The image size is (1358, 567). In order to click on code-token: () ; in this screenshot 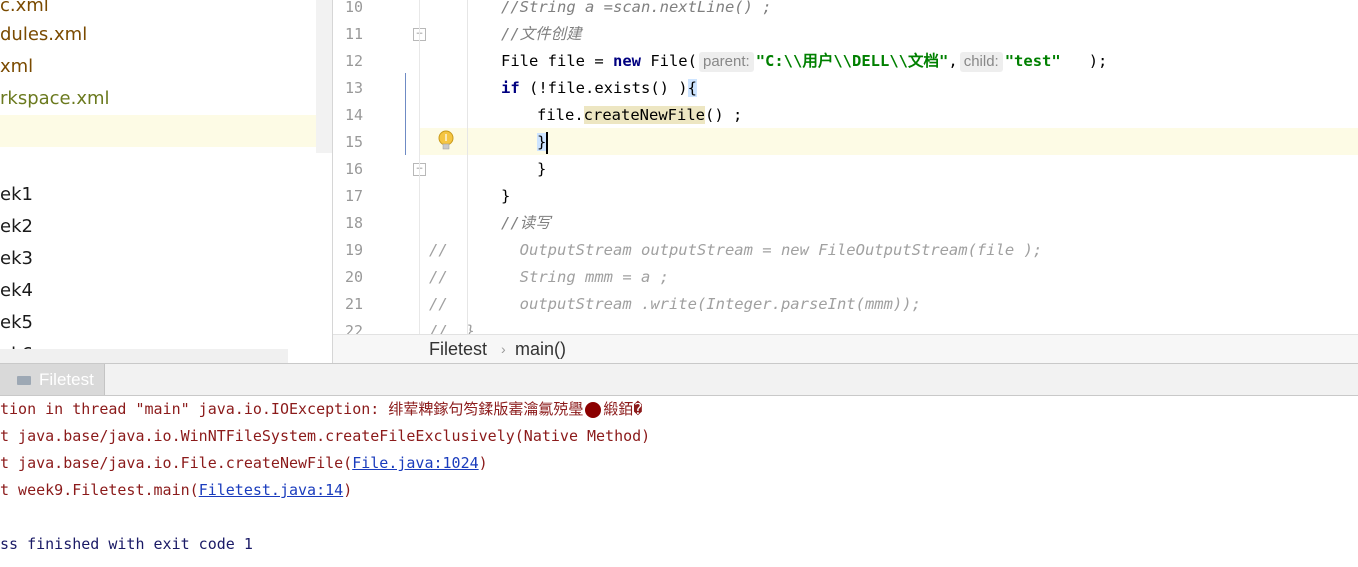, I will do `click(724, 115)`.